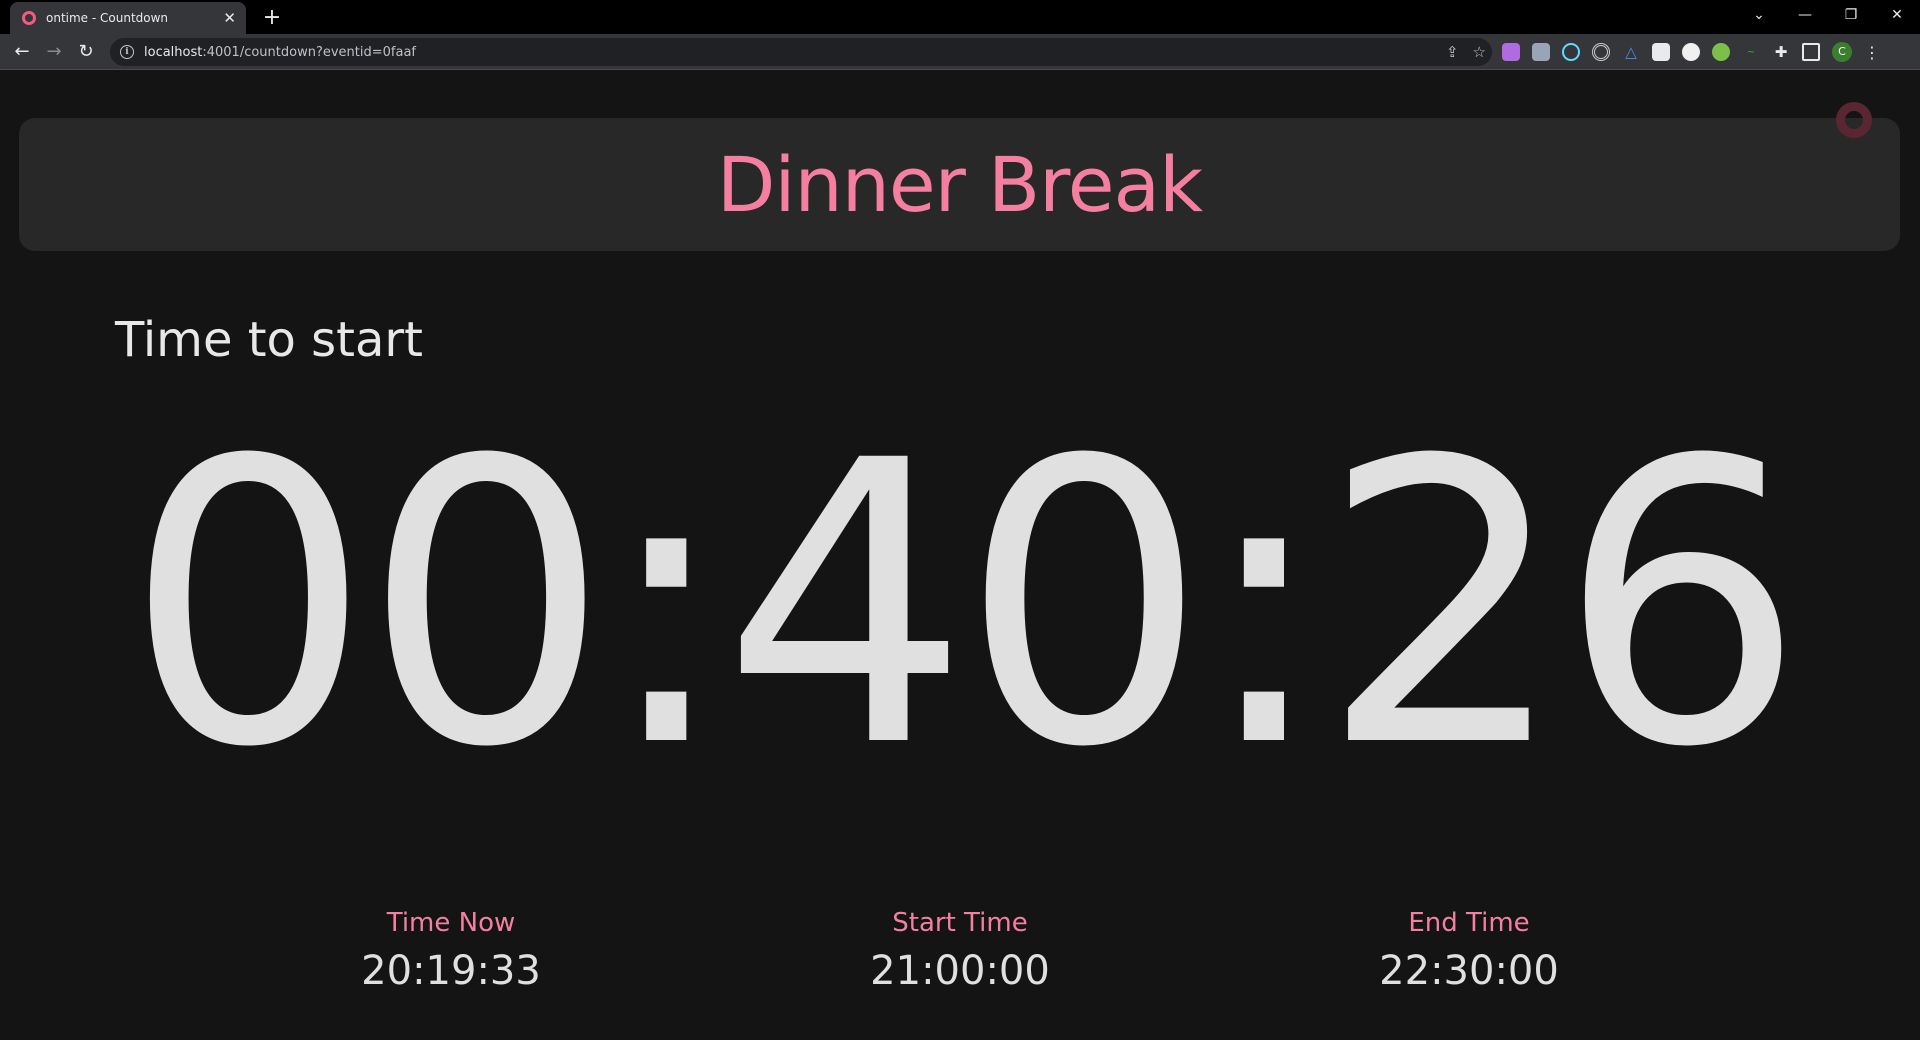 The height and width of the screenshot is (1040, 1920). Describe the element at coordinates (1759, 15) in the screenshot. I see `tab-search-icon: ⌄` at that location.